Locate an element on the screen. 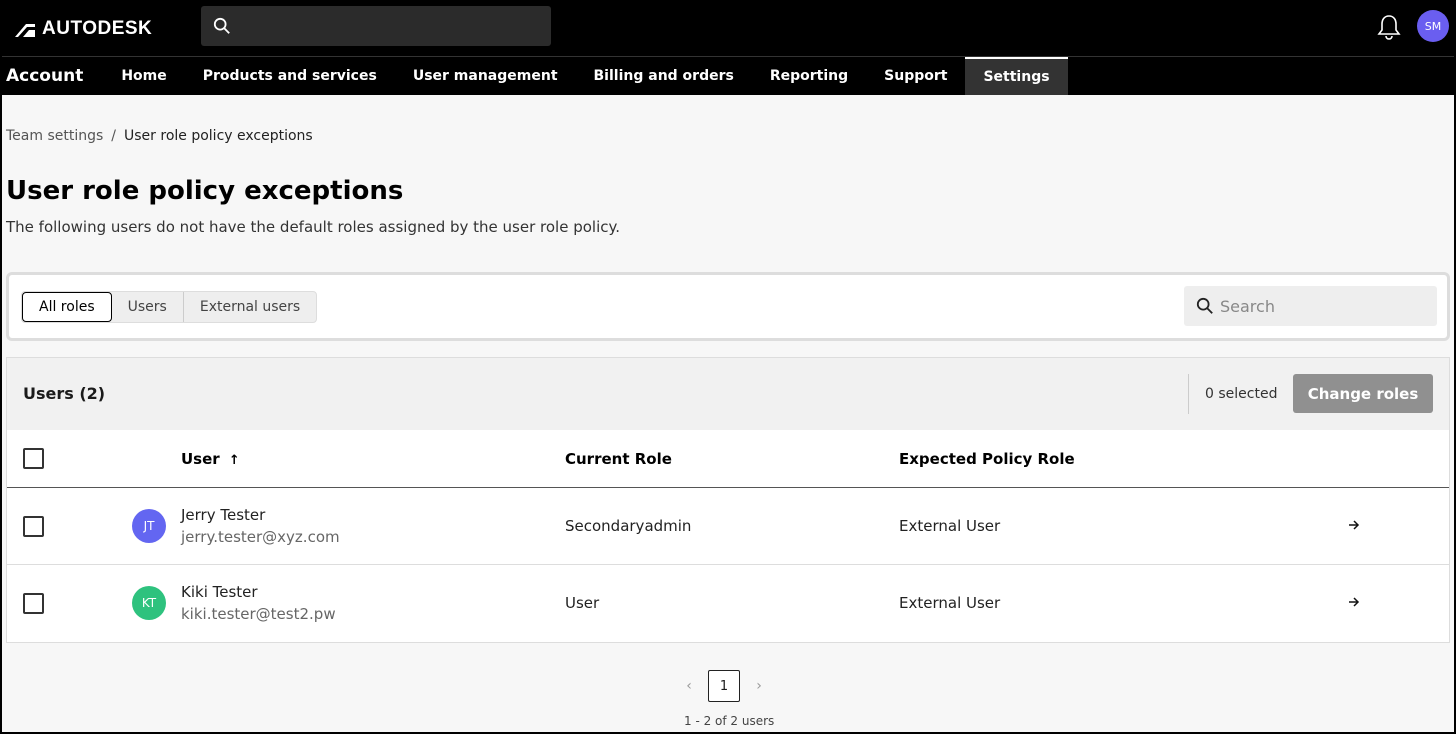 Image resolution: width=1456 pixels, height=734 pixels. table-search is located at coordinates (1310, 306).